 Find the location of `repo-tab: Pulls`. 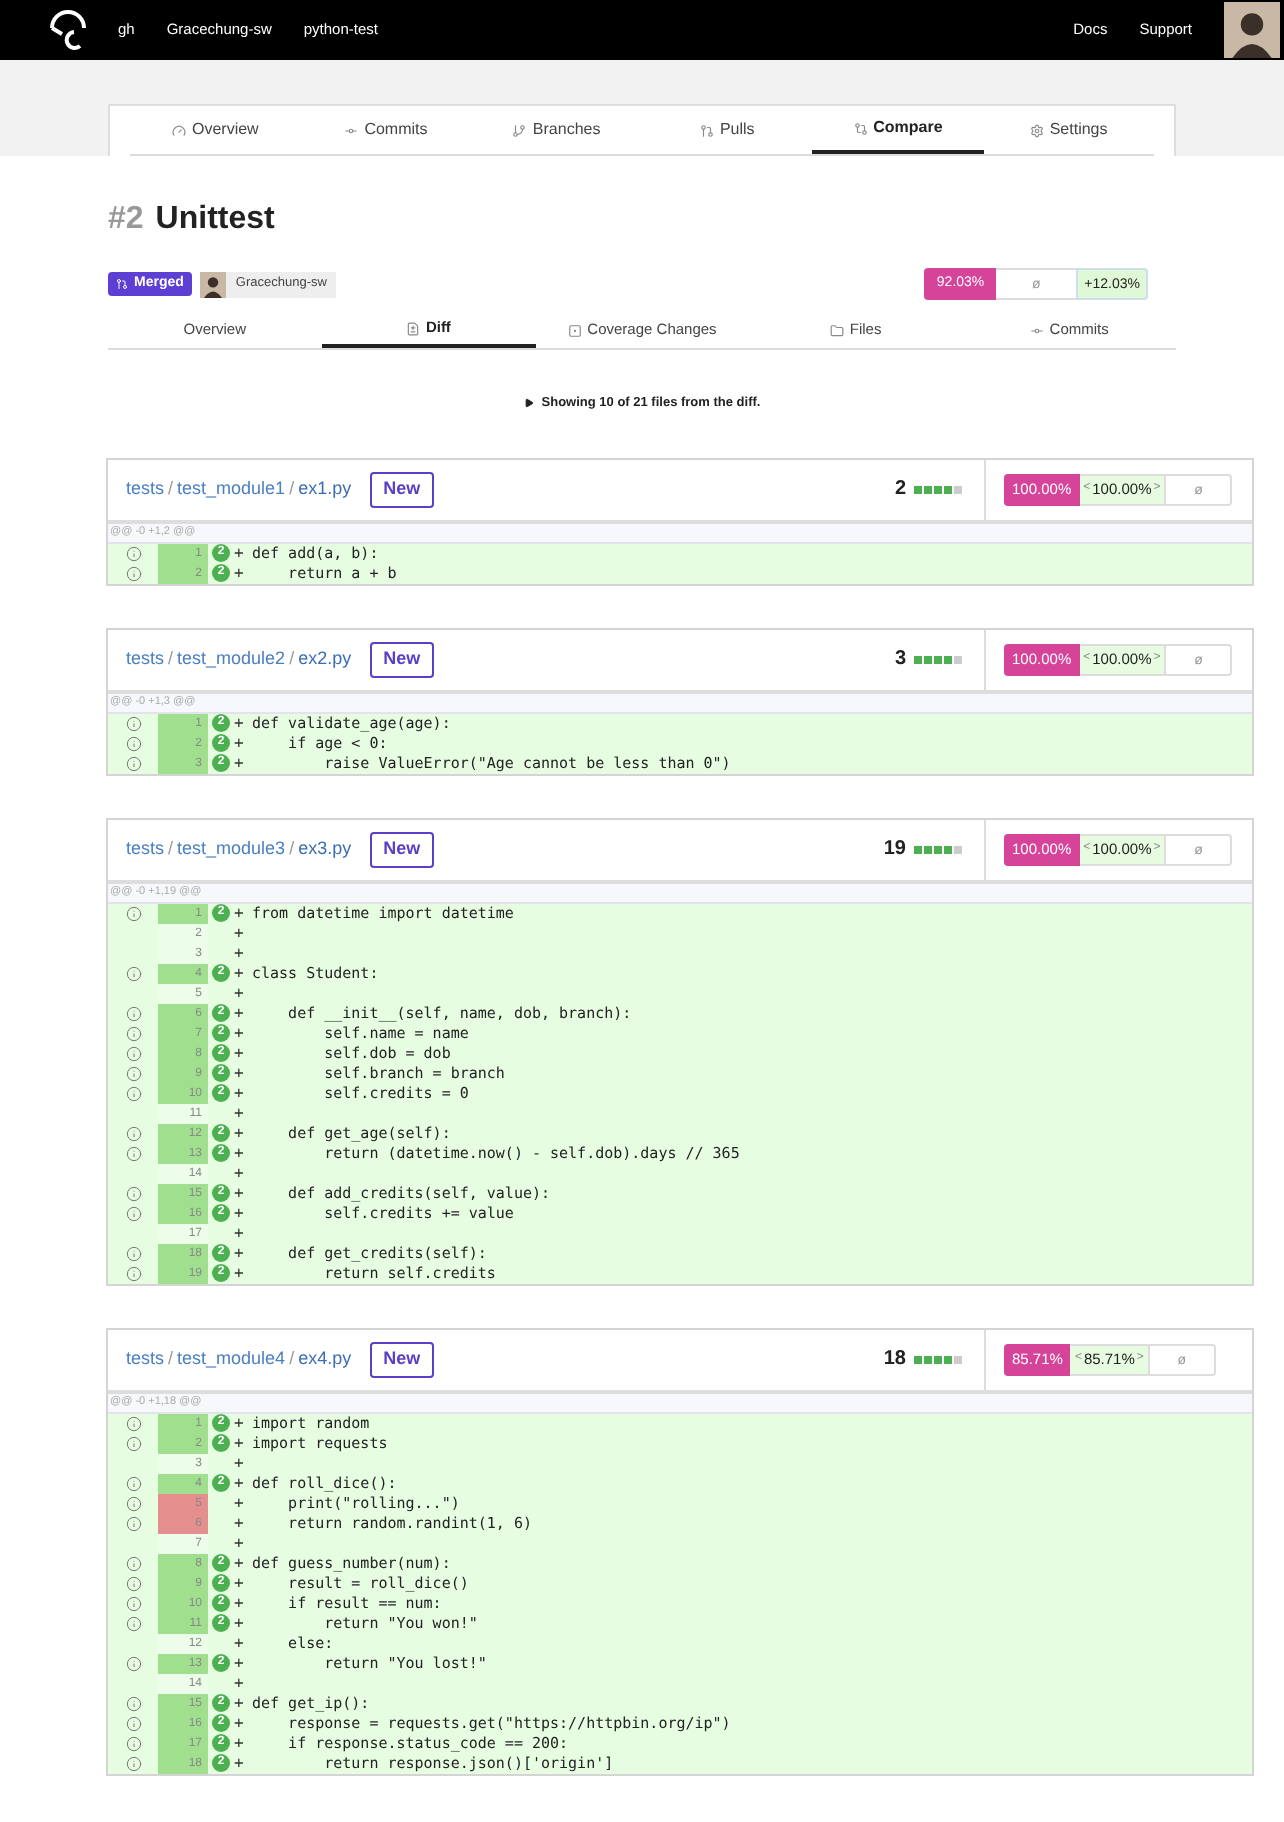

repo-tab: Pulls is located at coordinates (727, 130).